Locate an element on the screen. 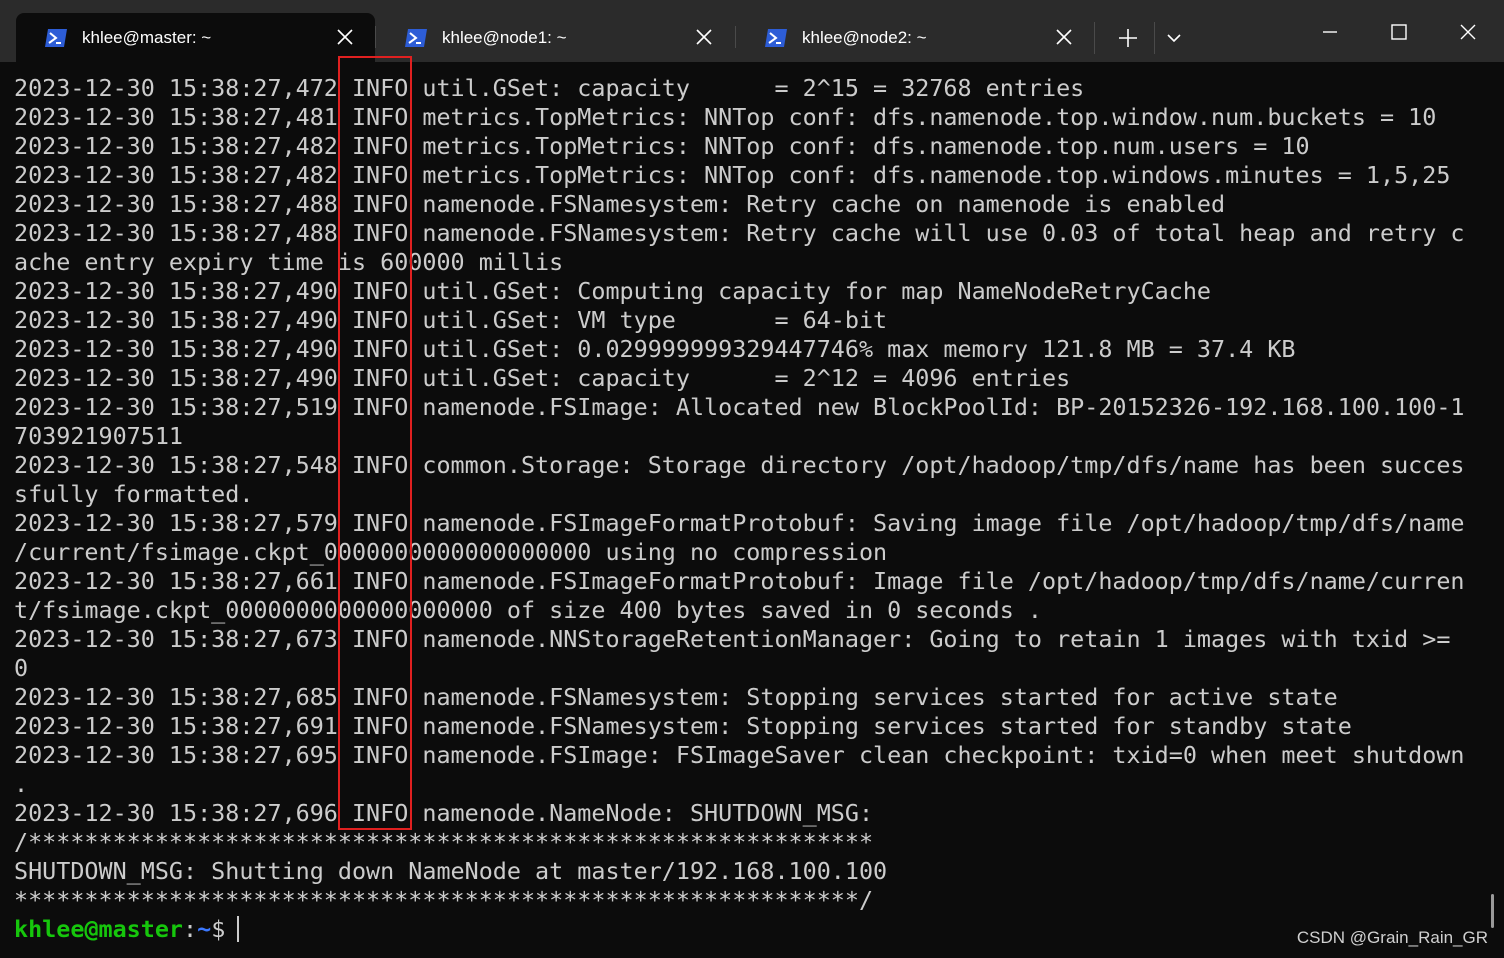 The height and width of the screenshot is (958, 1504). maximize-icon is located at coordinates (1399, 32).